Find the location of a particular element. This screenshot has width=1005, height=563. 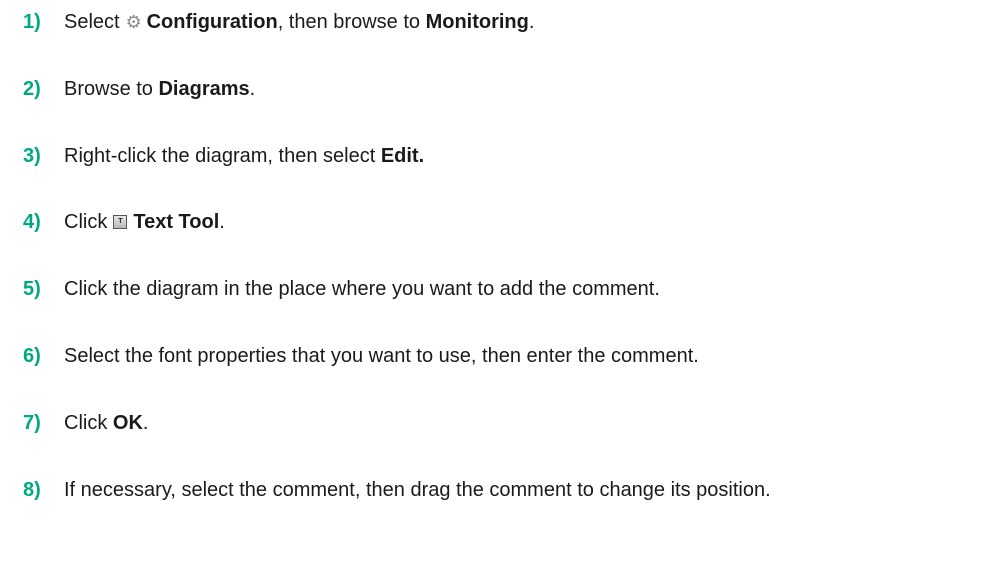

step-number: 8) is located at coordinates (32, 490).